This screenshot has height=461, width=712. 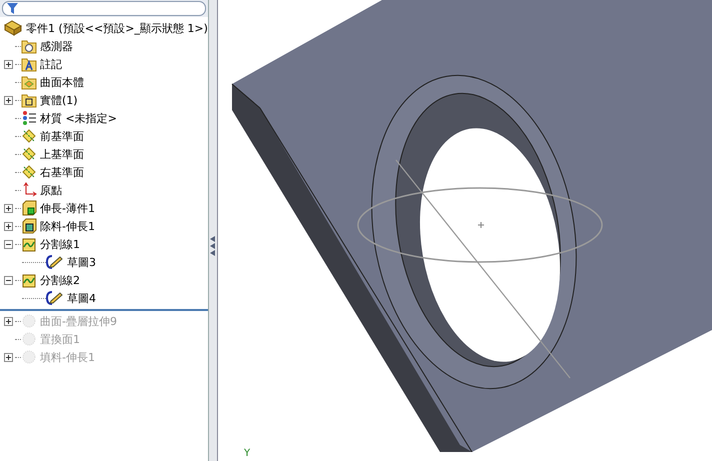 I want to click on tree-item: 前基準面, so click(x=106, y=136).